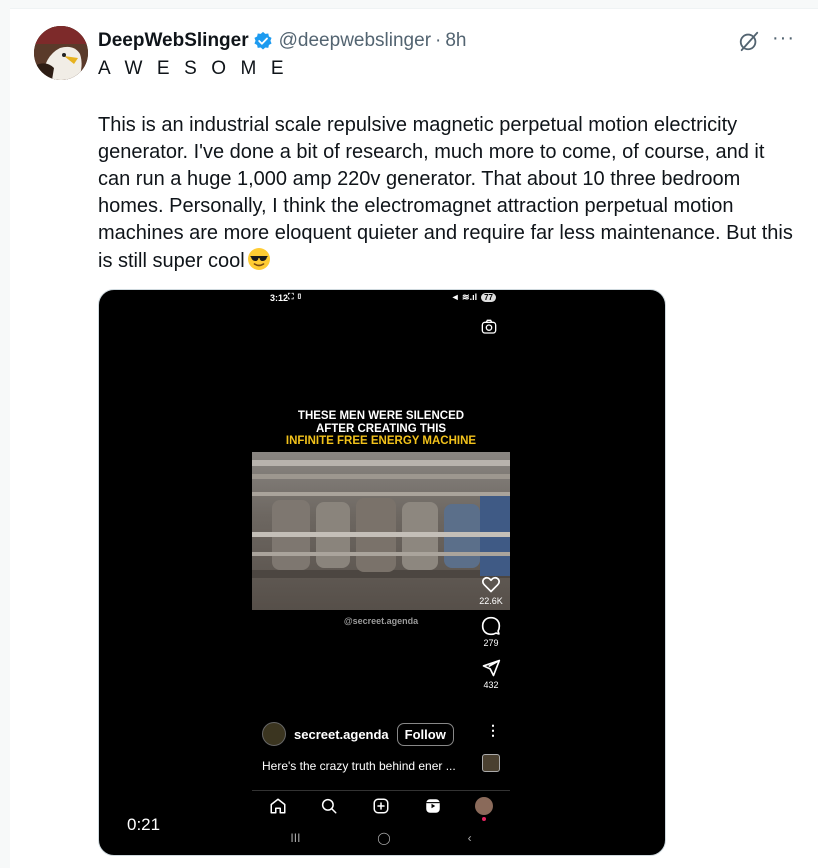  I want to click on tweet-timestamp: 8h, so click(455, 41).